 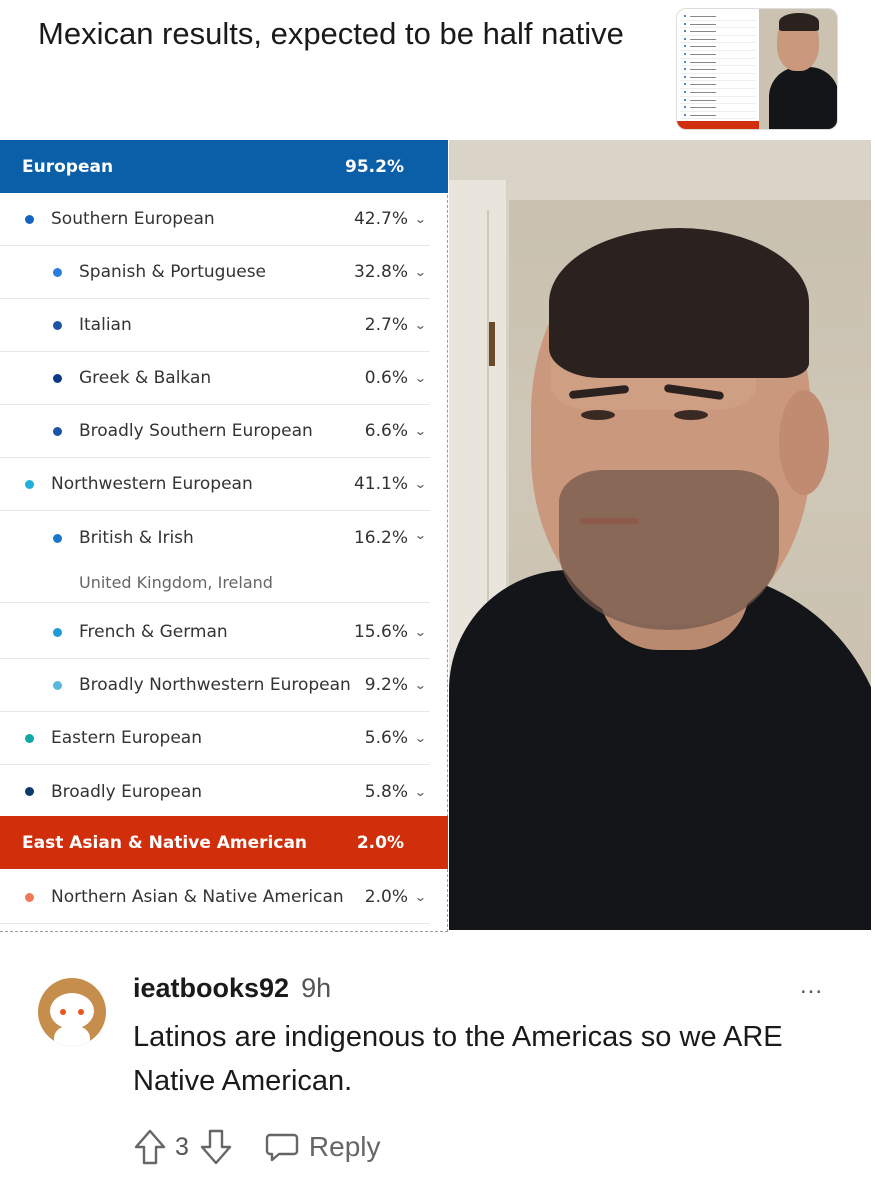 What do you see at coordinates (215, 378) in the screenshot?
I see `region-row: Greek & Balkan 0.6% ⌄` at bounding box center [215, 378].